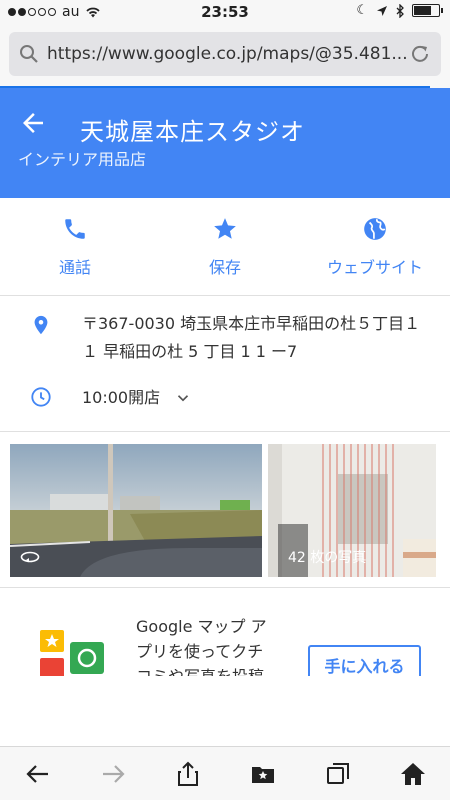 This screenshot has width=450, height=800. I want to click on clock-icon, so click(41, 397).